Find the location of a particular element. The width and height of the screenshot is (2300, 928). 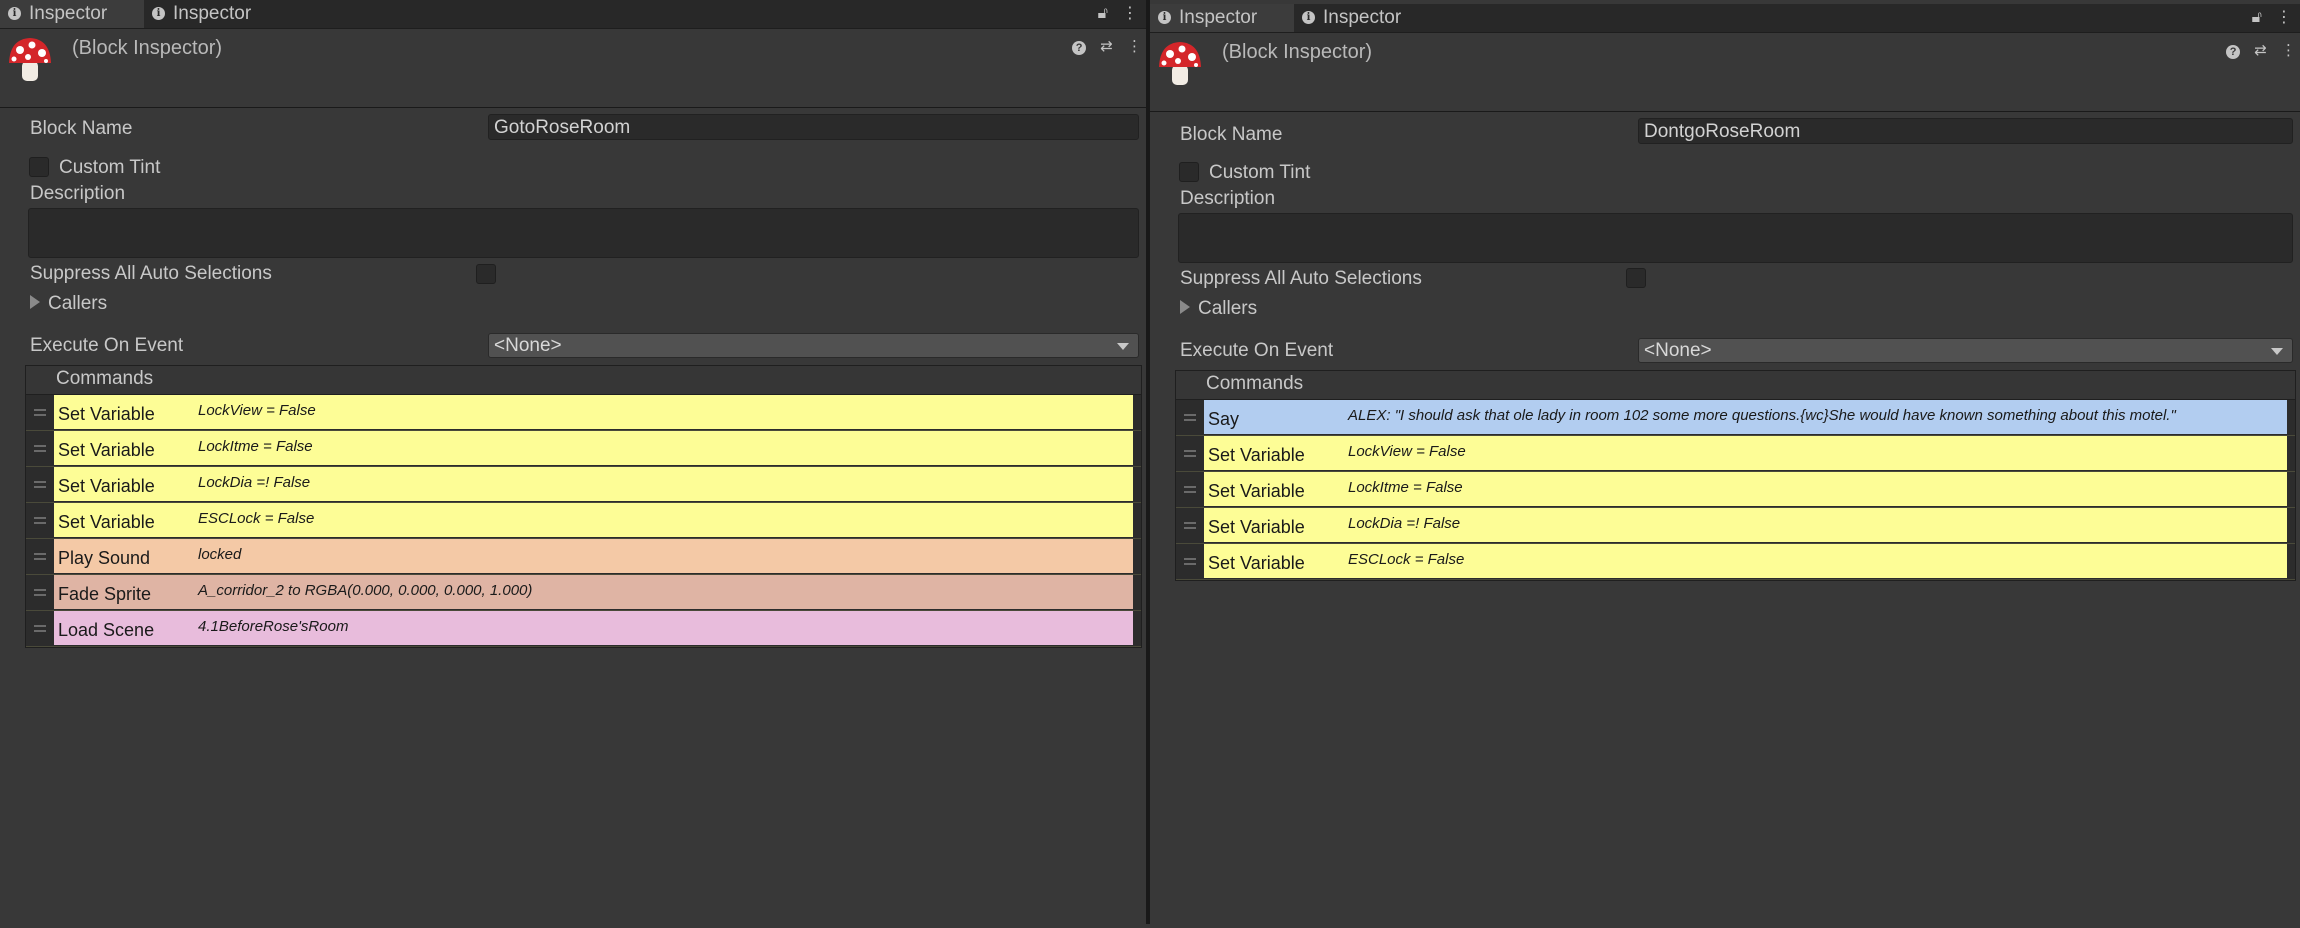

header-tools: ? ⇄ ⋮ is located at coordinates (2256, 50).